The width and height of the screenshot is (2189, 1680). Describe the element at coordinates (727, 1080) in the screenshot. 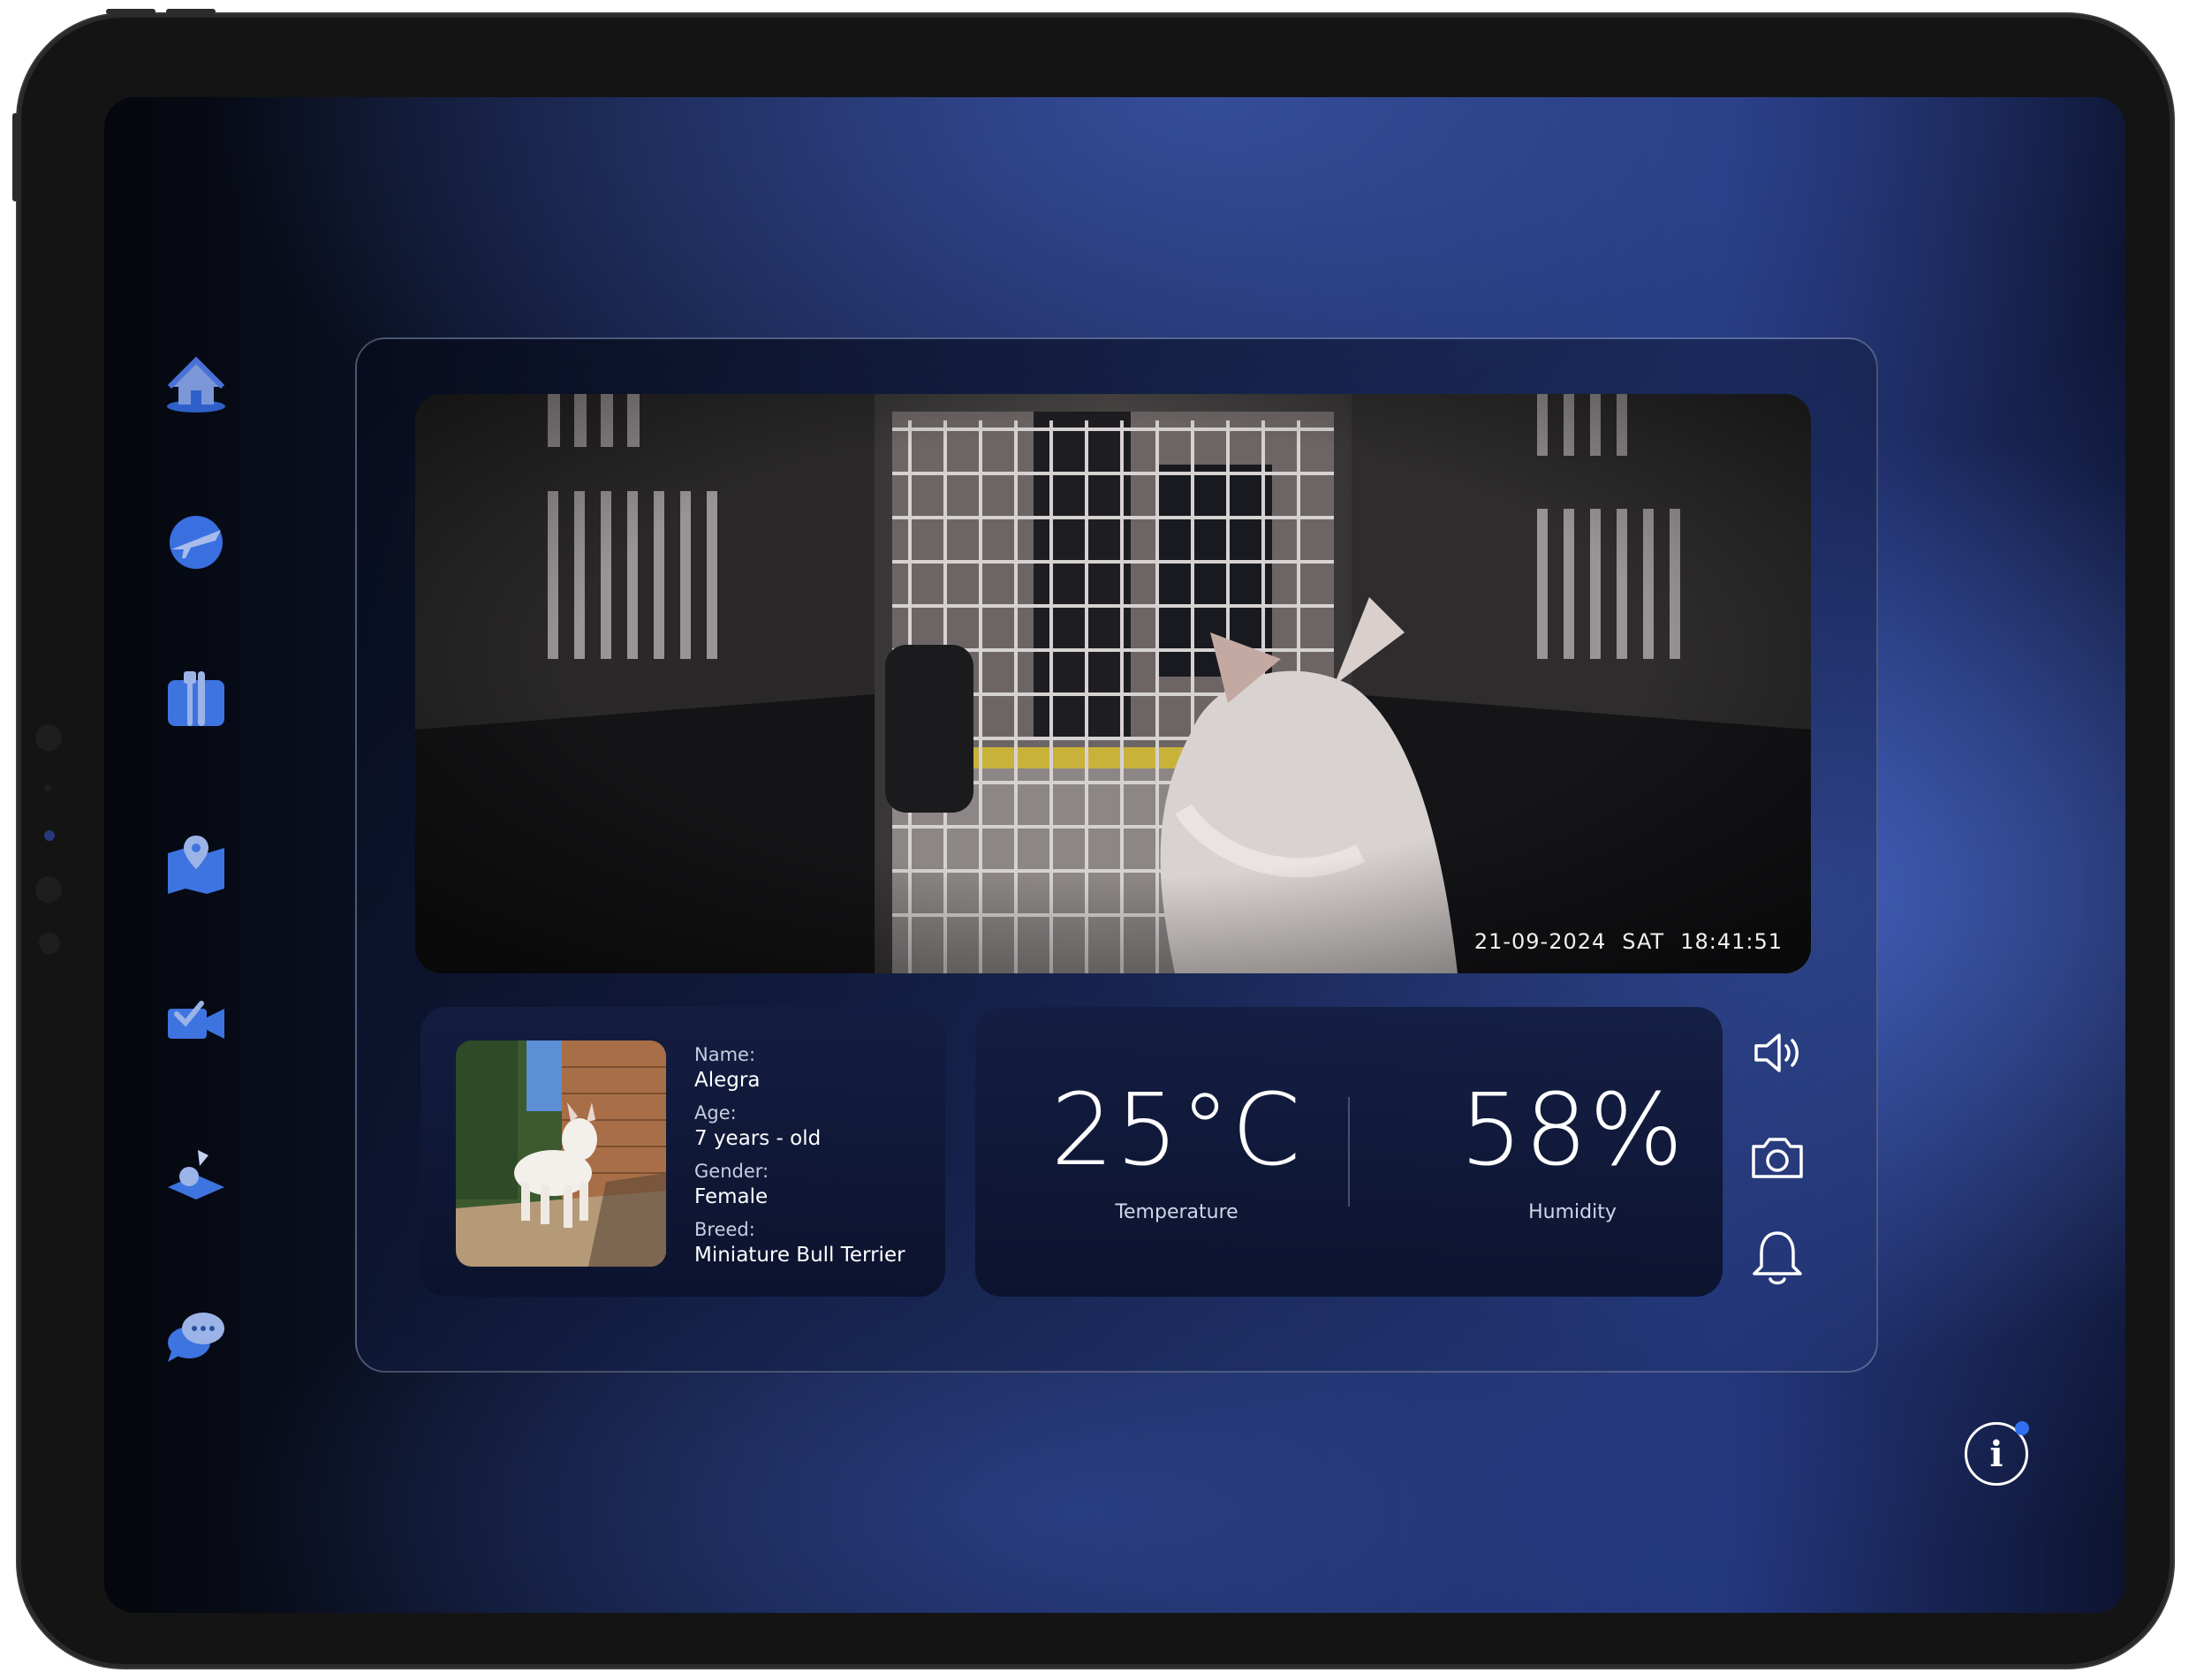

I see `pet-name: Alegra` at that location.